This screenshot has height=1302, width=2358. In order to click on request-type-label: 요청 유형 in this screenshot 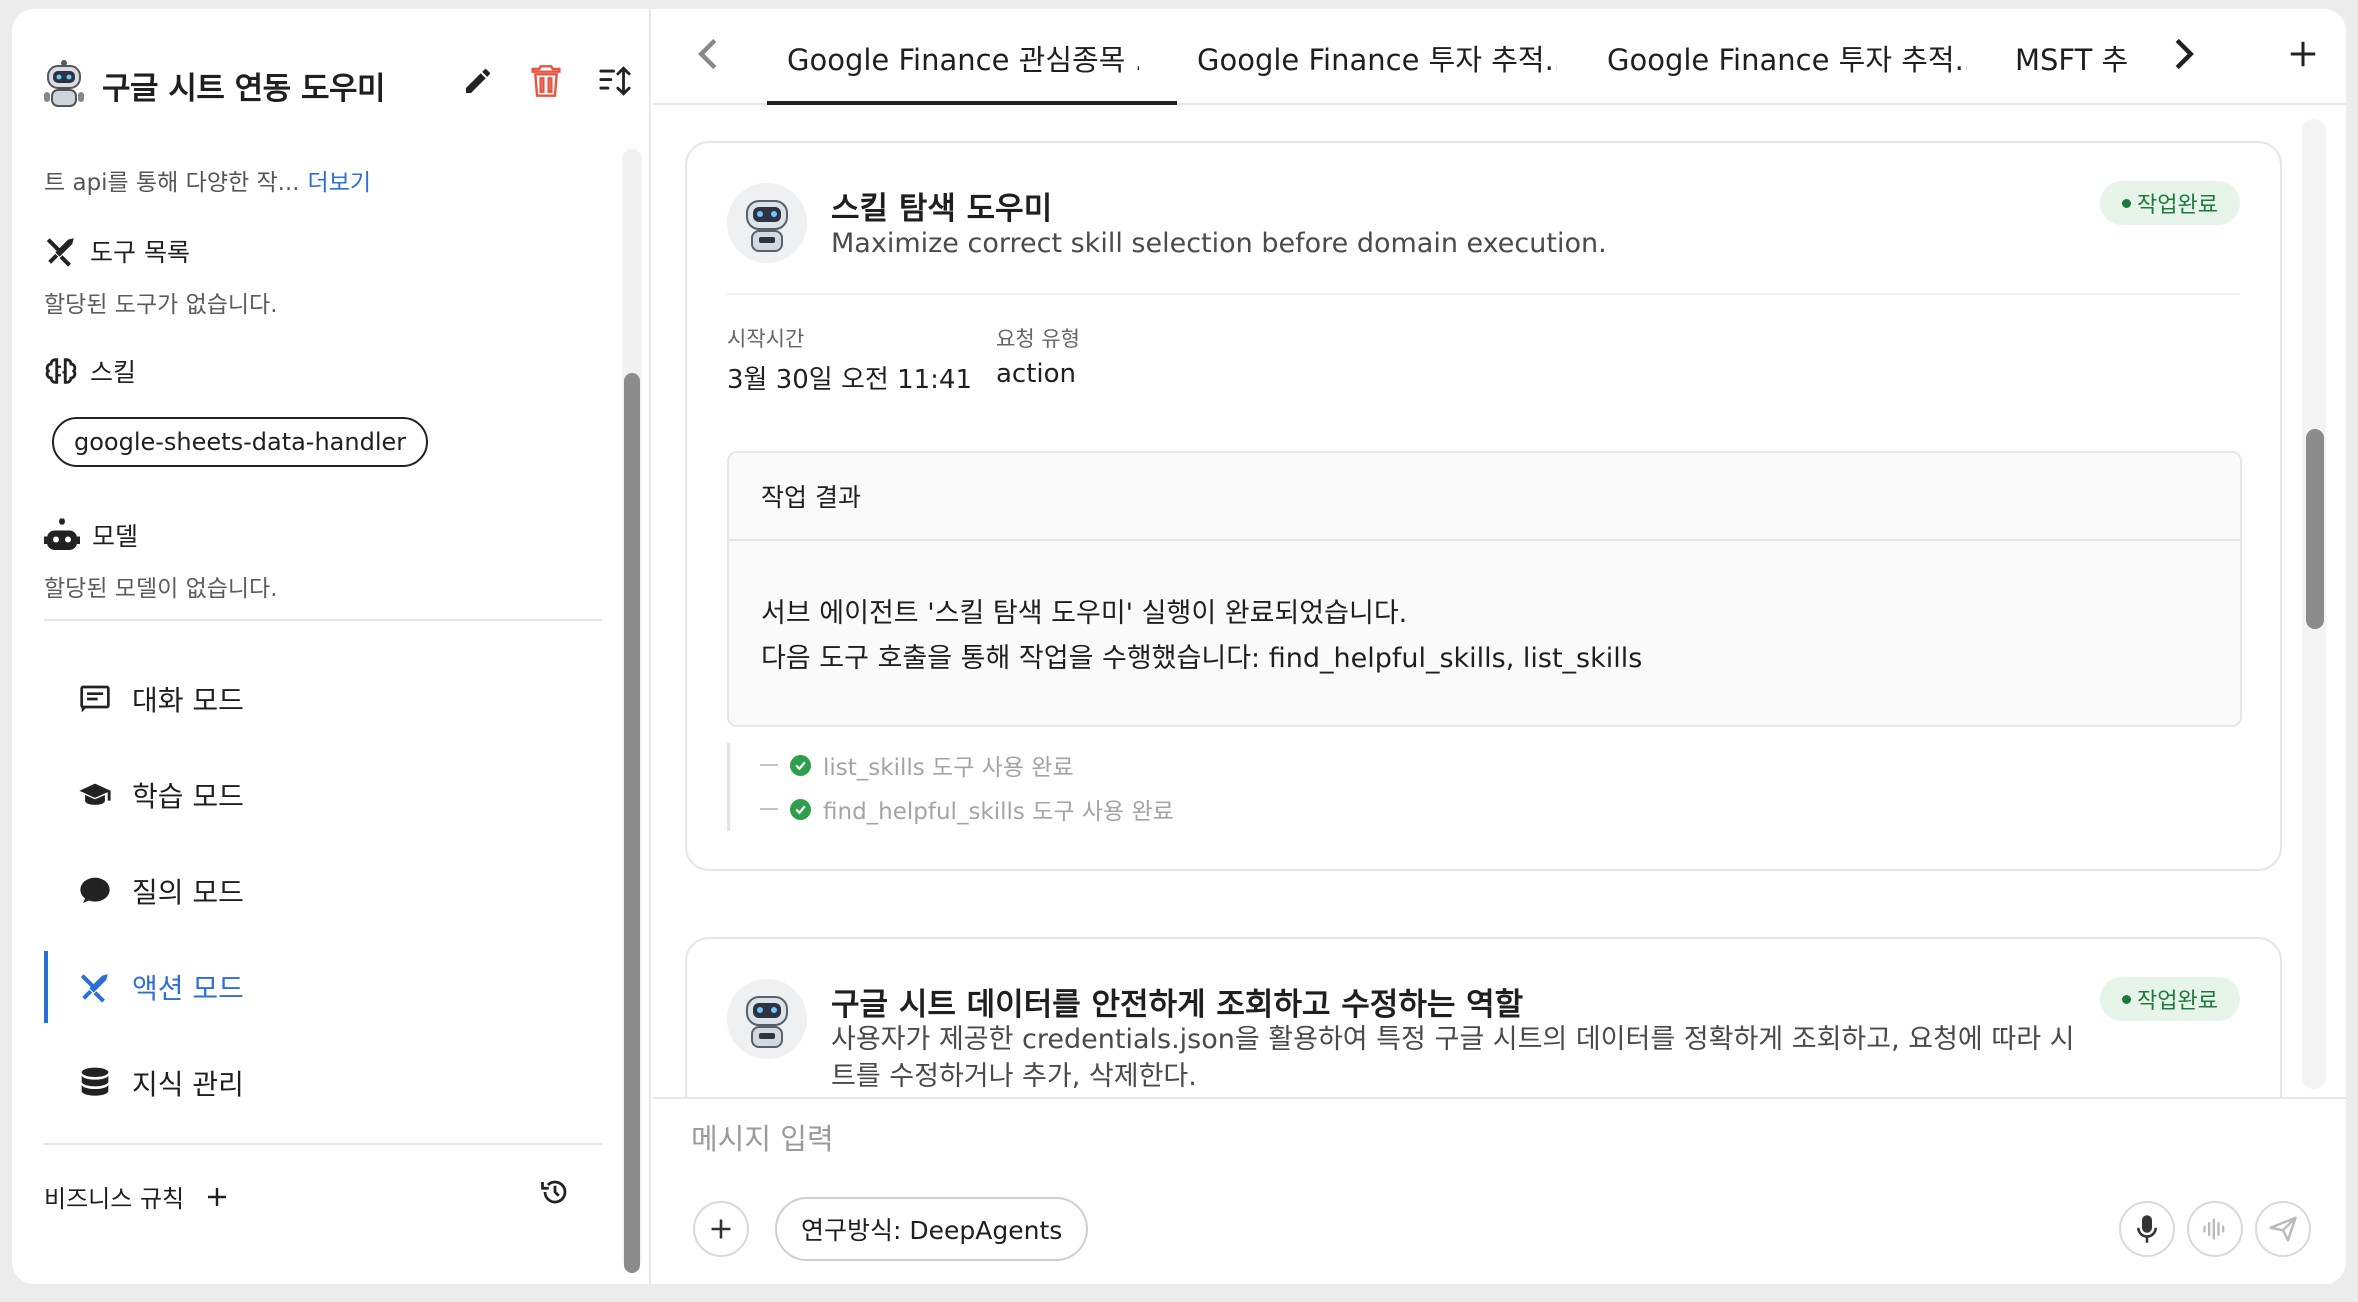, I will do `click(1038, 339)`.